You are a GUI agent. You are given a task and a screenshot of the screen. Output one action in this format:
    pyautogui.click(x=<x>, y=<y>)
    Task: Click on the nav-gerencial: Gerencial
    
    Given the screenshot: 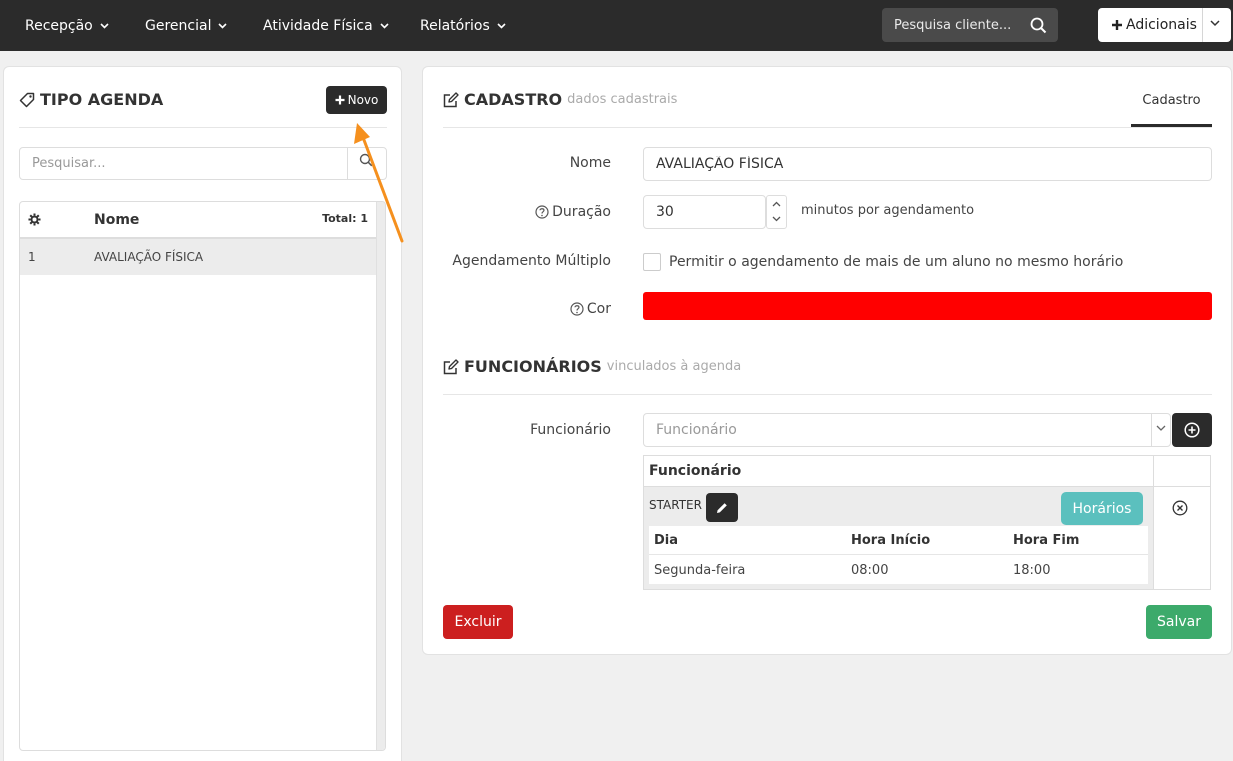 What is the action you would take?
    pyautogui.click(x=186, y=25)
    